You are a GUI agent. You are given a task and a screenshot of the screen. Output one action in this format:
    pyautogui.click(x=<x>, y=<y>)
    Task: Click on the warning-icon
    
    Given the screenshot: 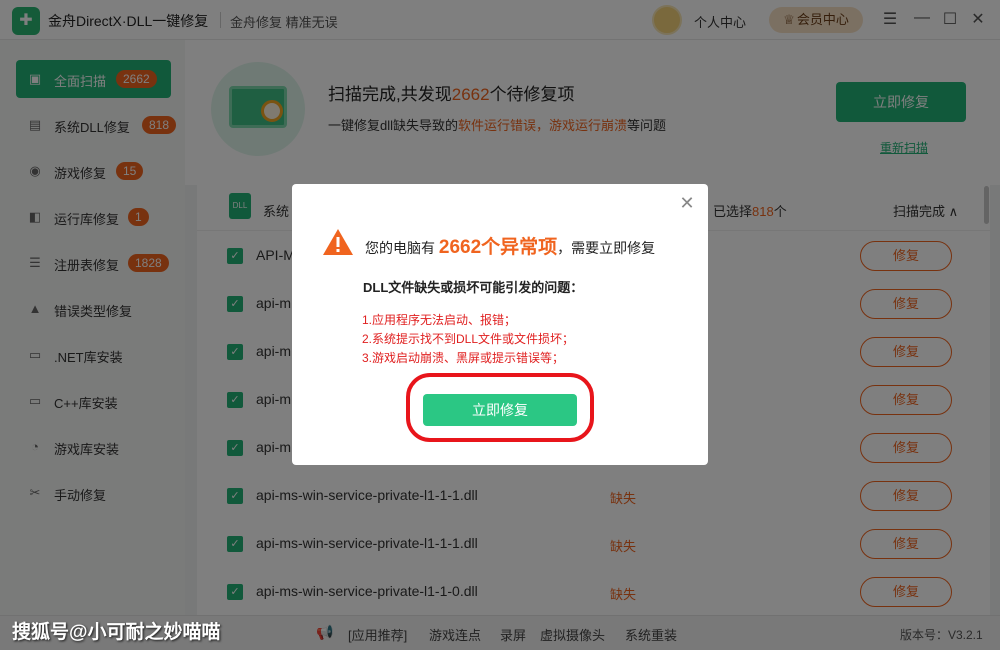 What is the action you would take?
    pyautogui.click(x=338, y=242)
    